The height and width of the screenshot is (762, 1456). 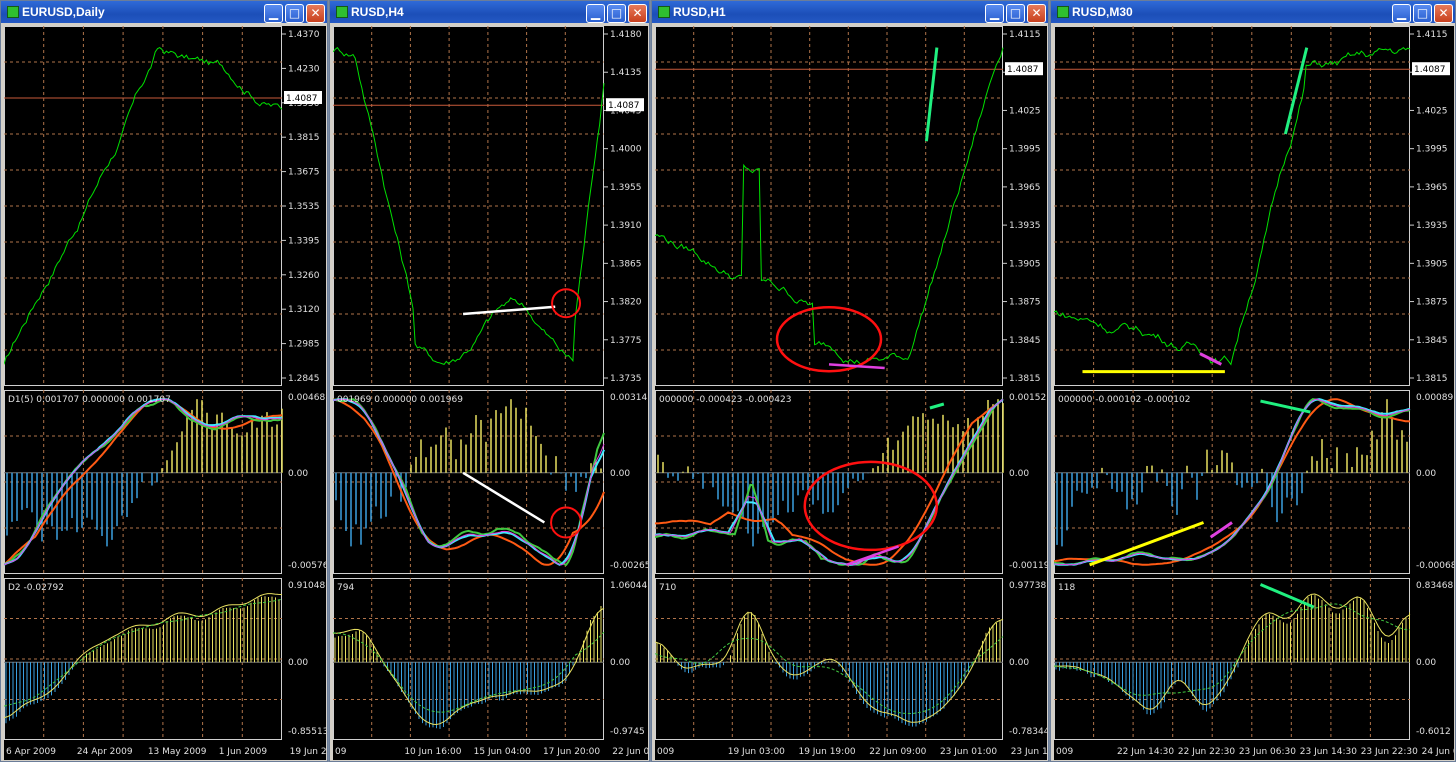 What do you see at coordinates (628, 398) in the screenshot?
I see `indicator-1-axis-label: 0.00314` at bounding box center [628, 398].